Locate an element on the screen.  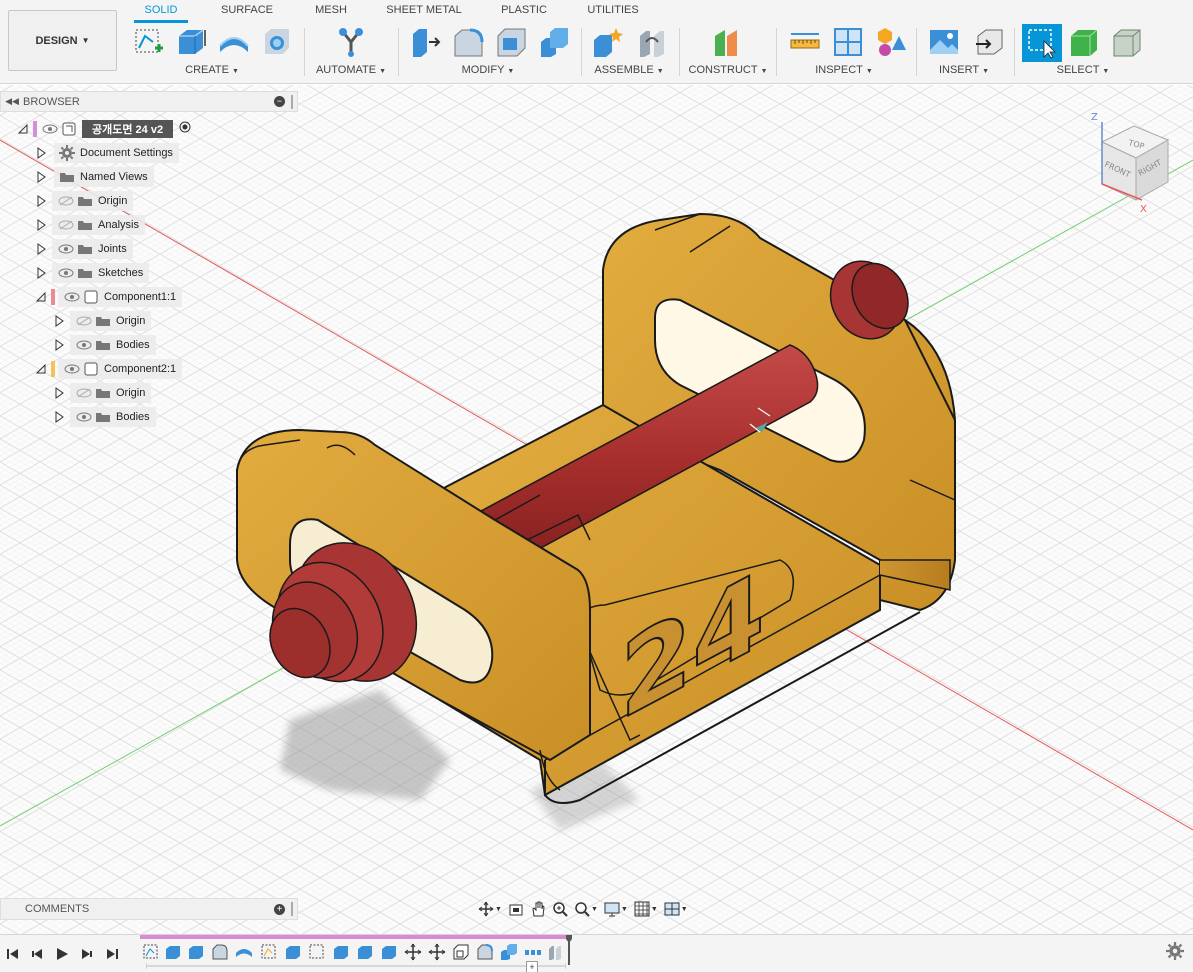
press-pull-icon is located at coordinates (425, 42).